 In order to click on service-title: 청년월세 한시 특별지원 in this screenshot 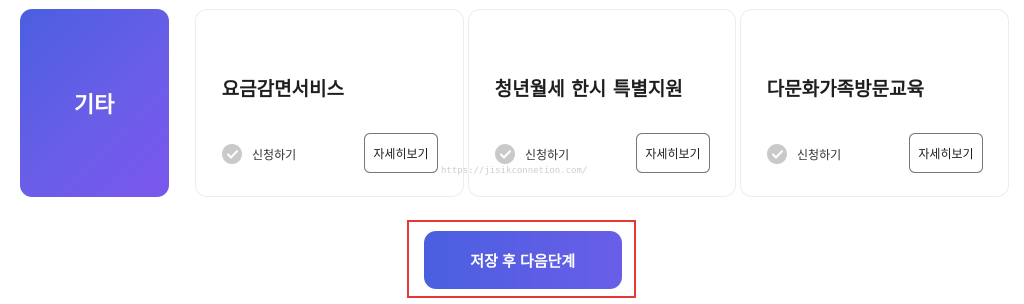, I will do `click(589, 89)`.